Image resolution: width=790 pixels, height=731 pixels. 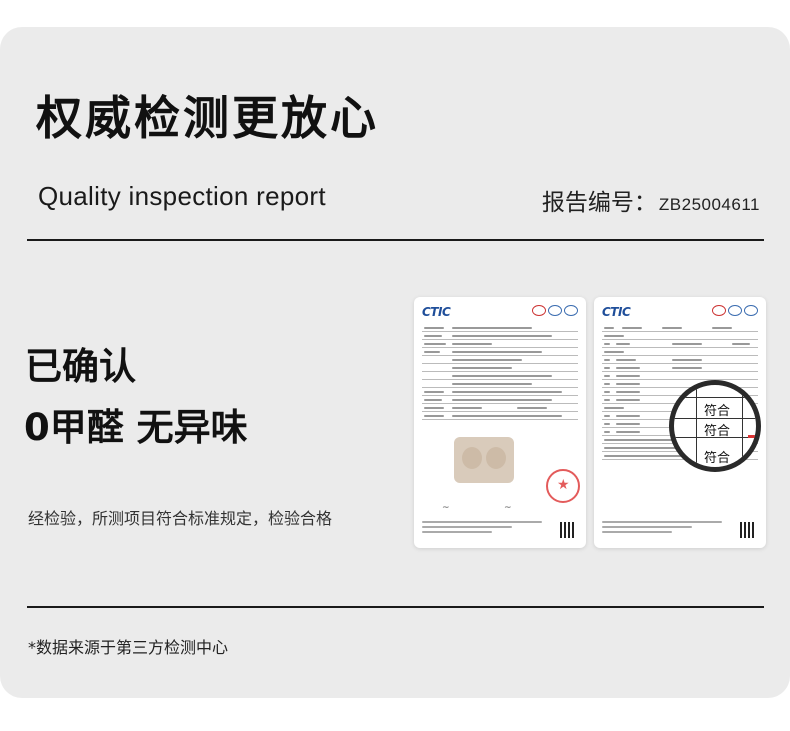 I want to click on magnifier-lens: 符合 符合 符合, so click(x=715, y=426).